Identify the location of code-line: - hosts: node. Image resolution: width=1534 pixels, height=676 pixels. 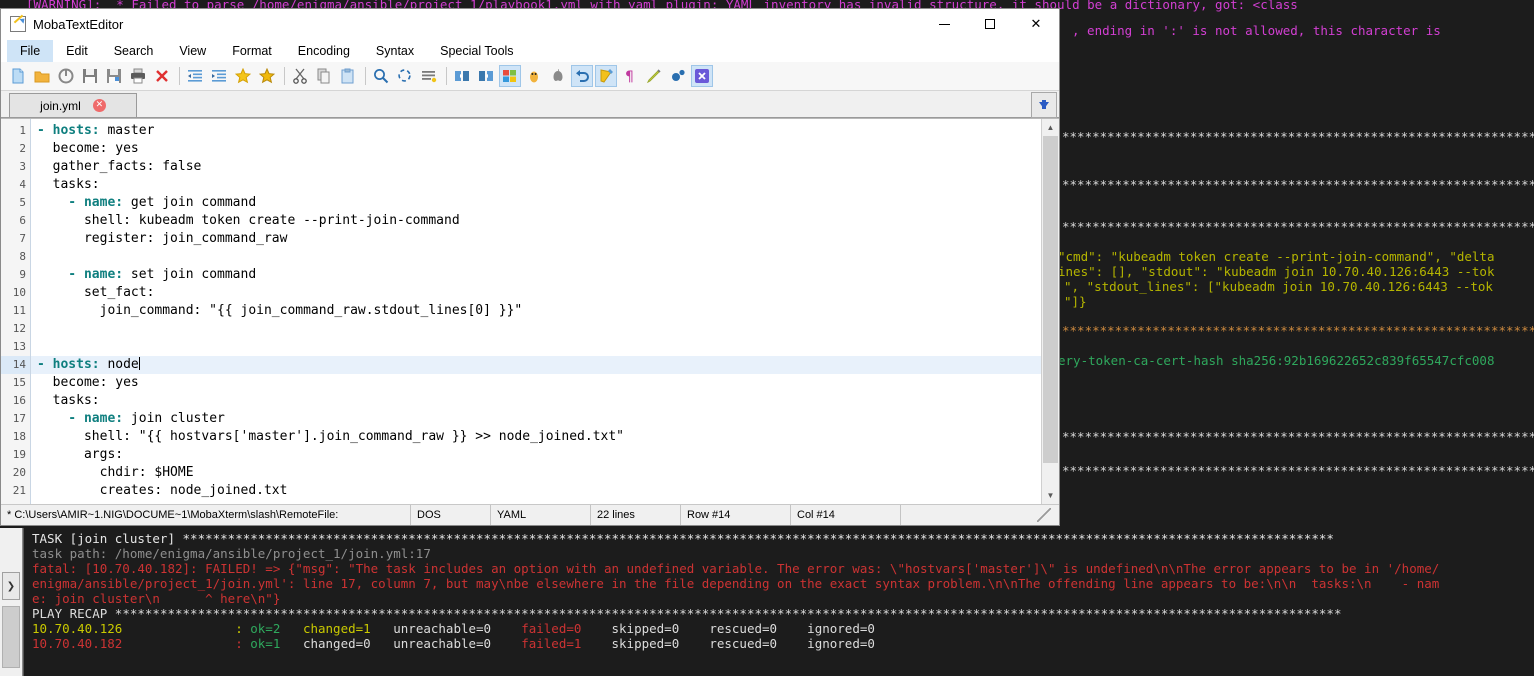
(536, 365).